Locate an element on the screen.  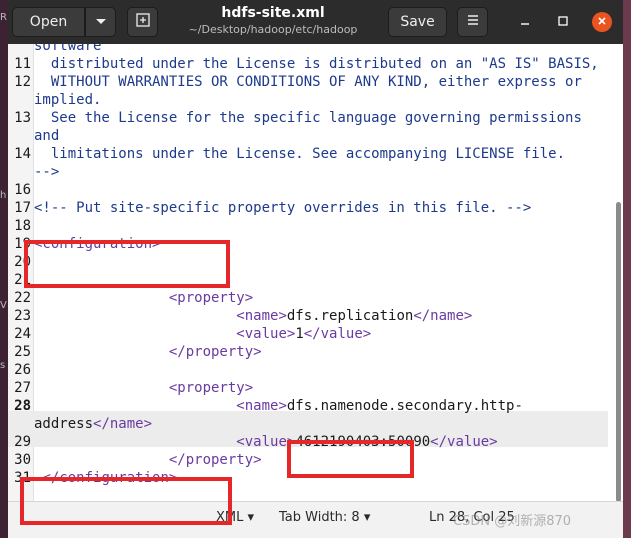
code-line: 21 is located at coordinates (303, 280).